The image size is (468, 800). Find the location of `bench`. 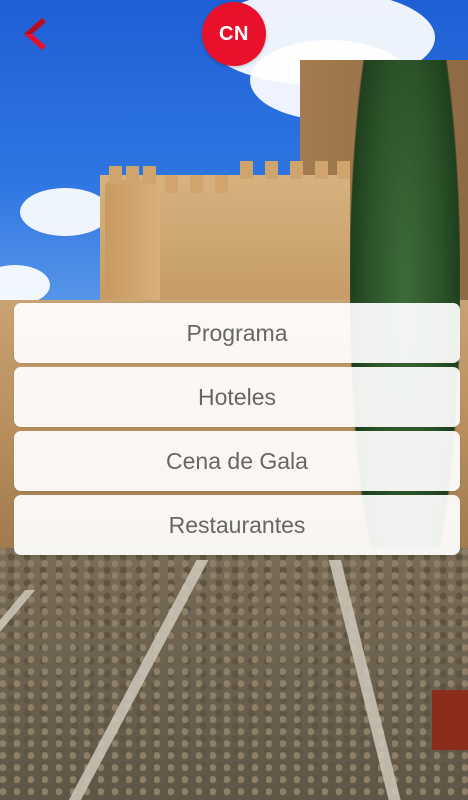

bench is located at coordinates (450, 720).